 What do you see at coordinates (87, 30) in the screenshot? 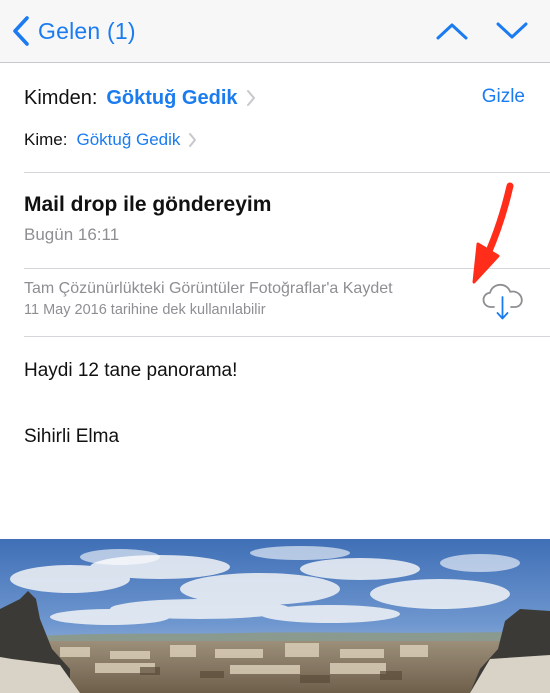
I see `back-button-label: Gelen (1)` at bounding box center [87, 30].